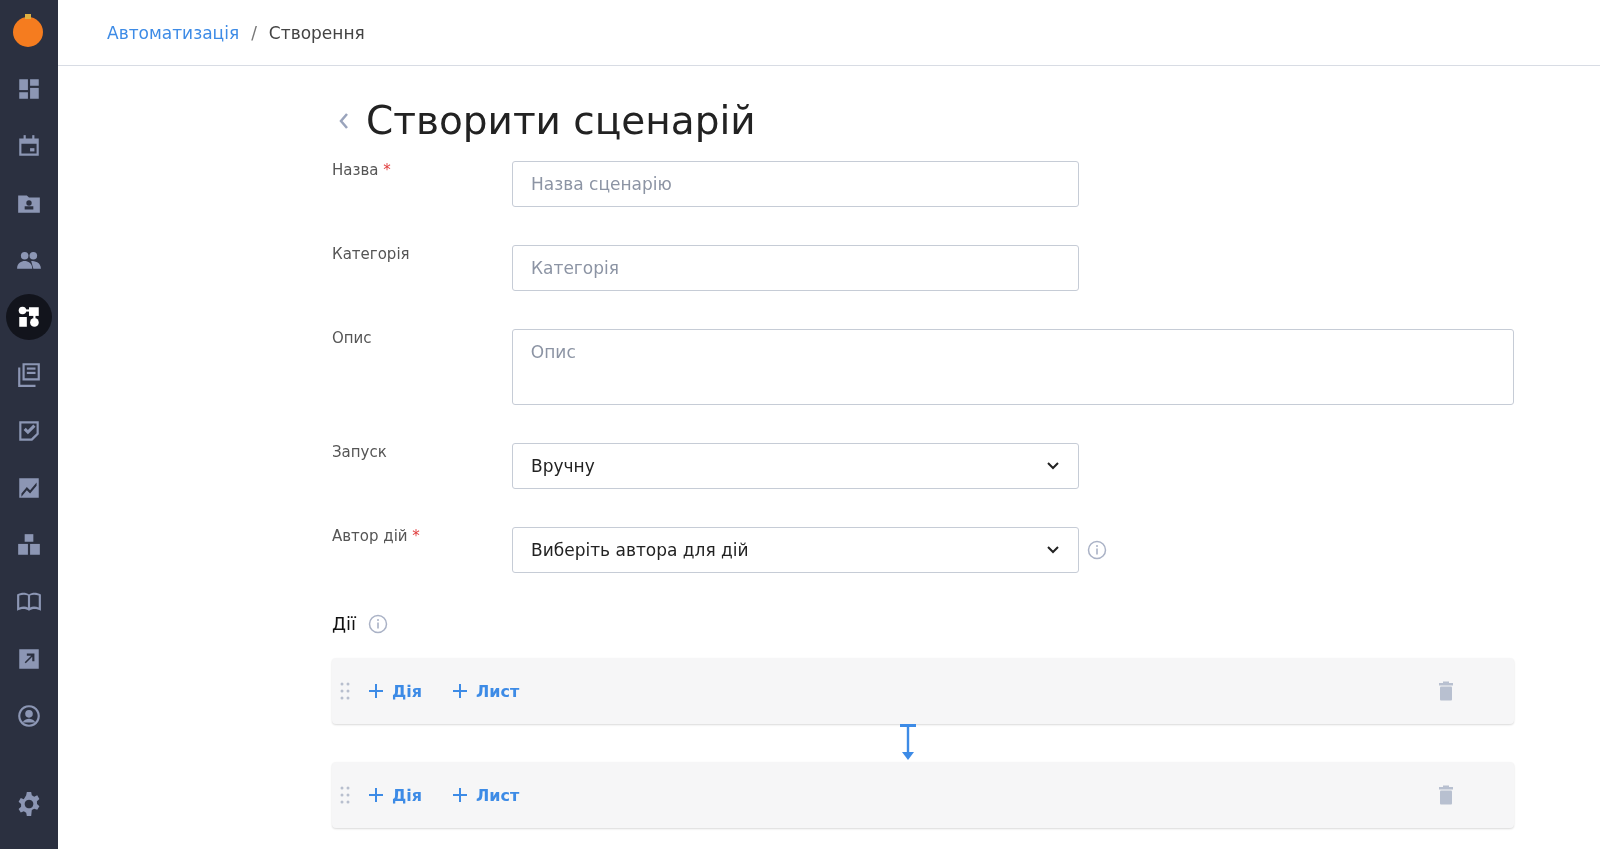  Describe the element at coordinates (29, 317) in the screenshot. I see `flow-icon` at that location.